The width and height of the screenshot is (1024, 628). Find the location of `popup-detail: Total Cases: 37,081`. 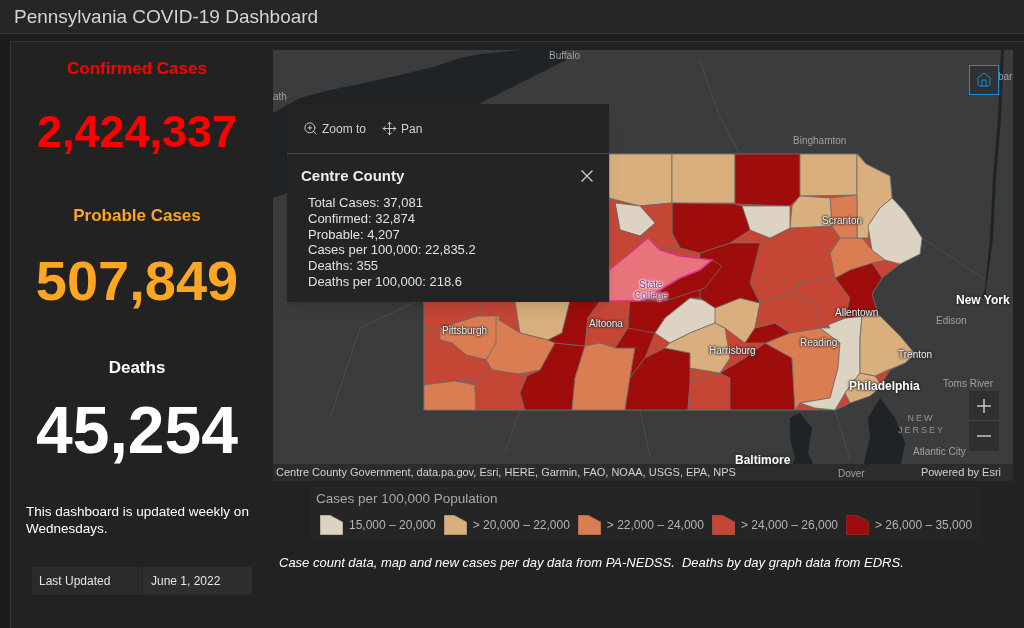

popup-detail: Total Cases: 37,081 is located at coordinates (366, 203).